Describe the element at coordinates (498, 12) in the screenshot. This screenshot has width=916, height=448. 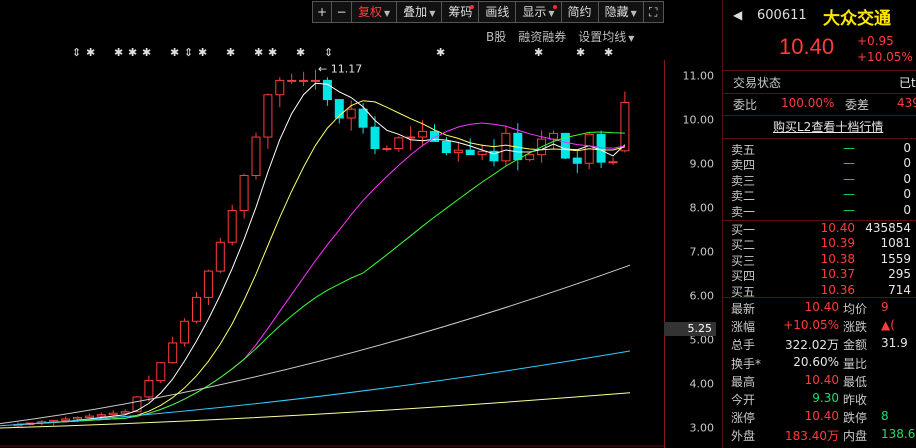
I see `huaxian-button: 画线` at that location.